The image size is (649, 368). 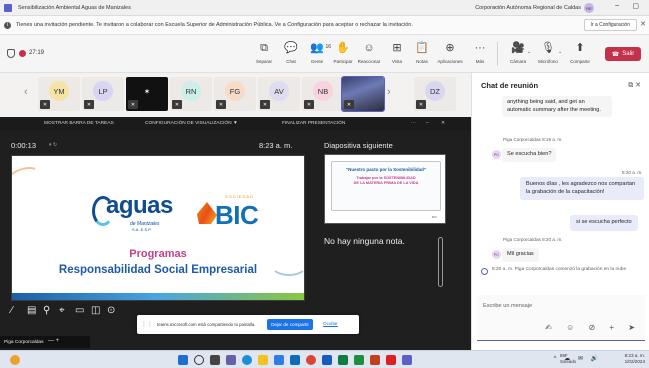 I want to click on drag-handle-icon: ⋮⋮, so click(x=147, y=324).